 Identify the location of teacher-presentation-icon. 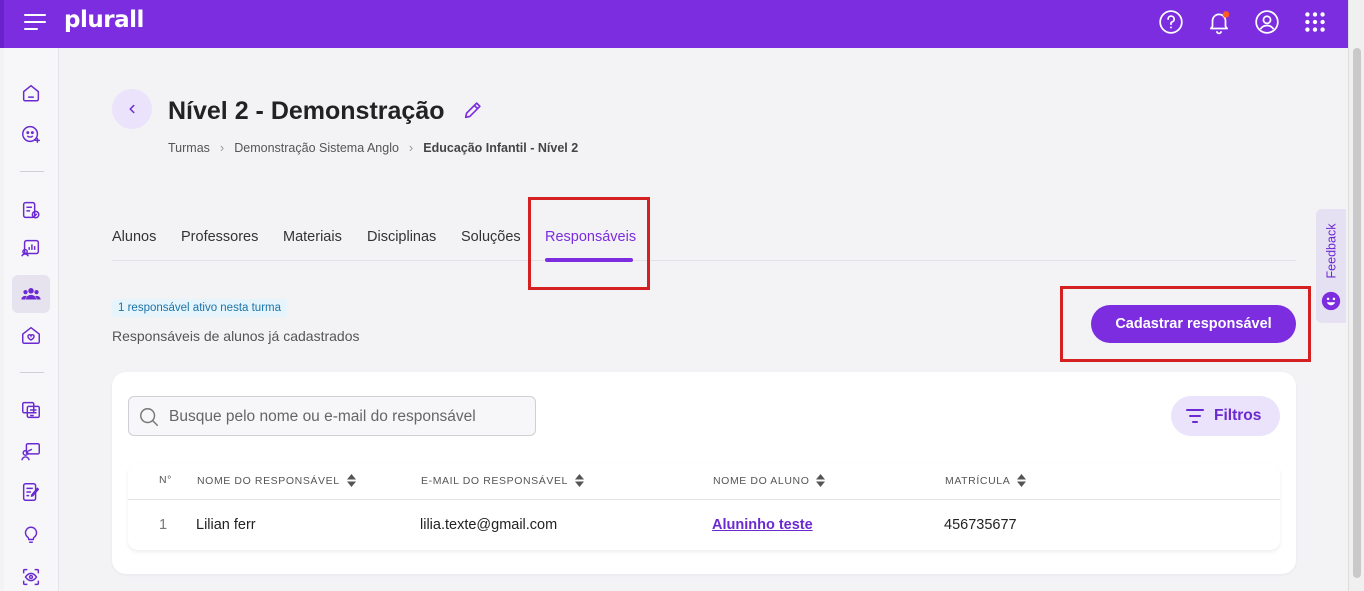
(30, 452).